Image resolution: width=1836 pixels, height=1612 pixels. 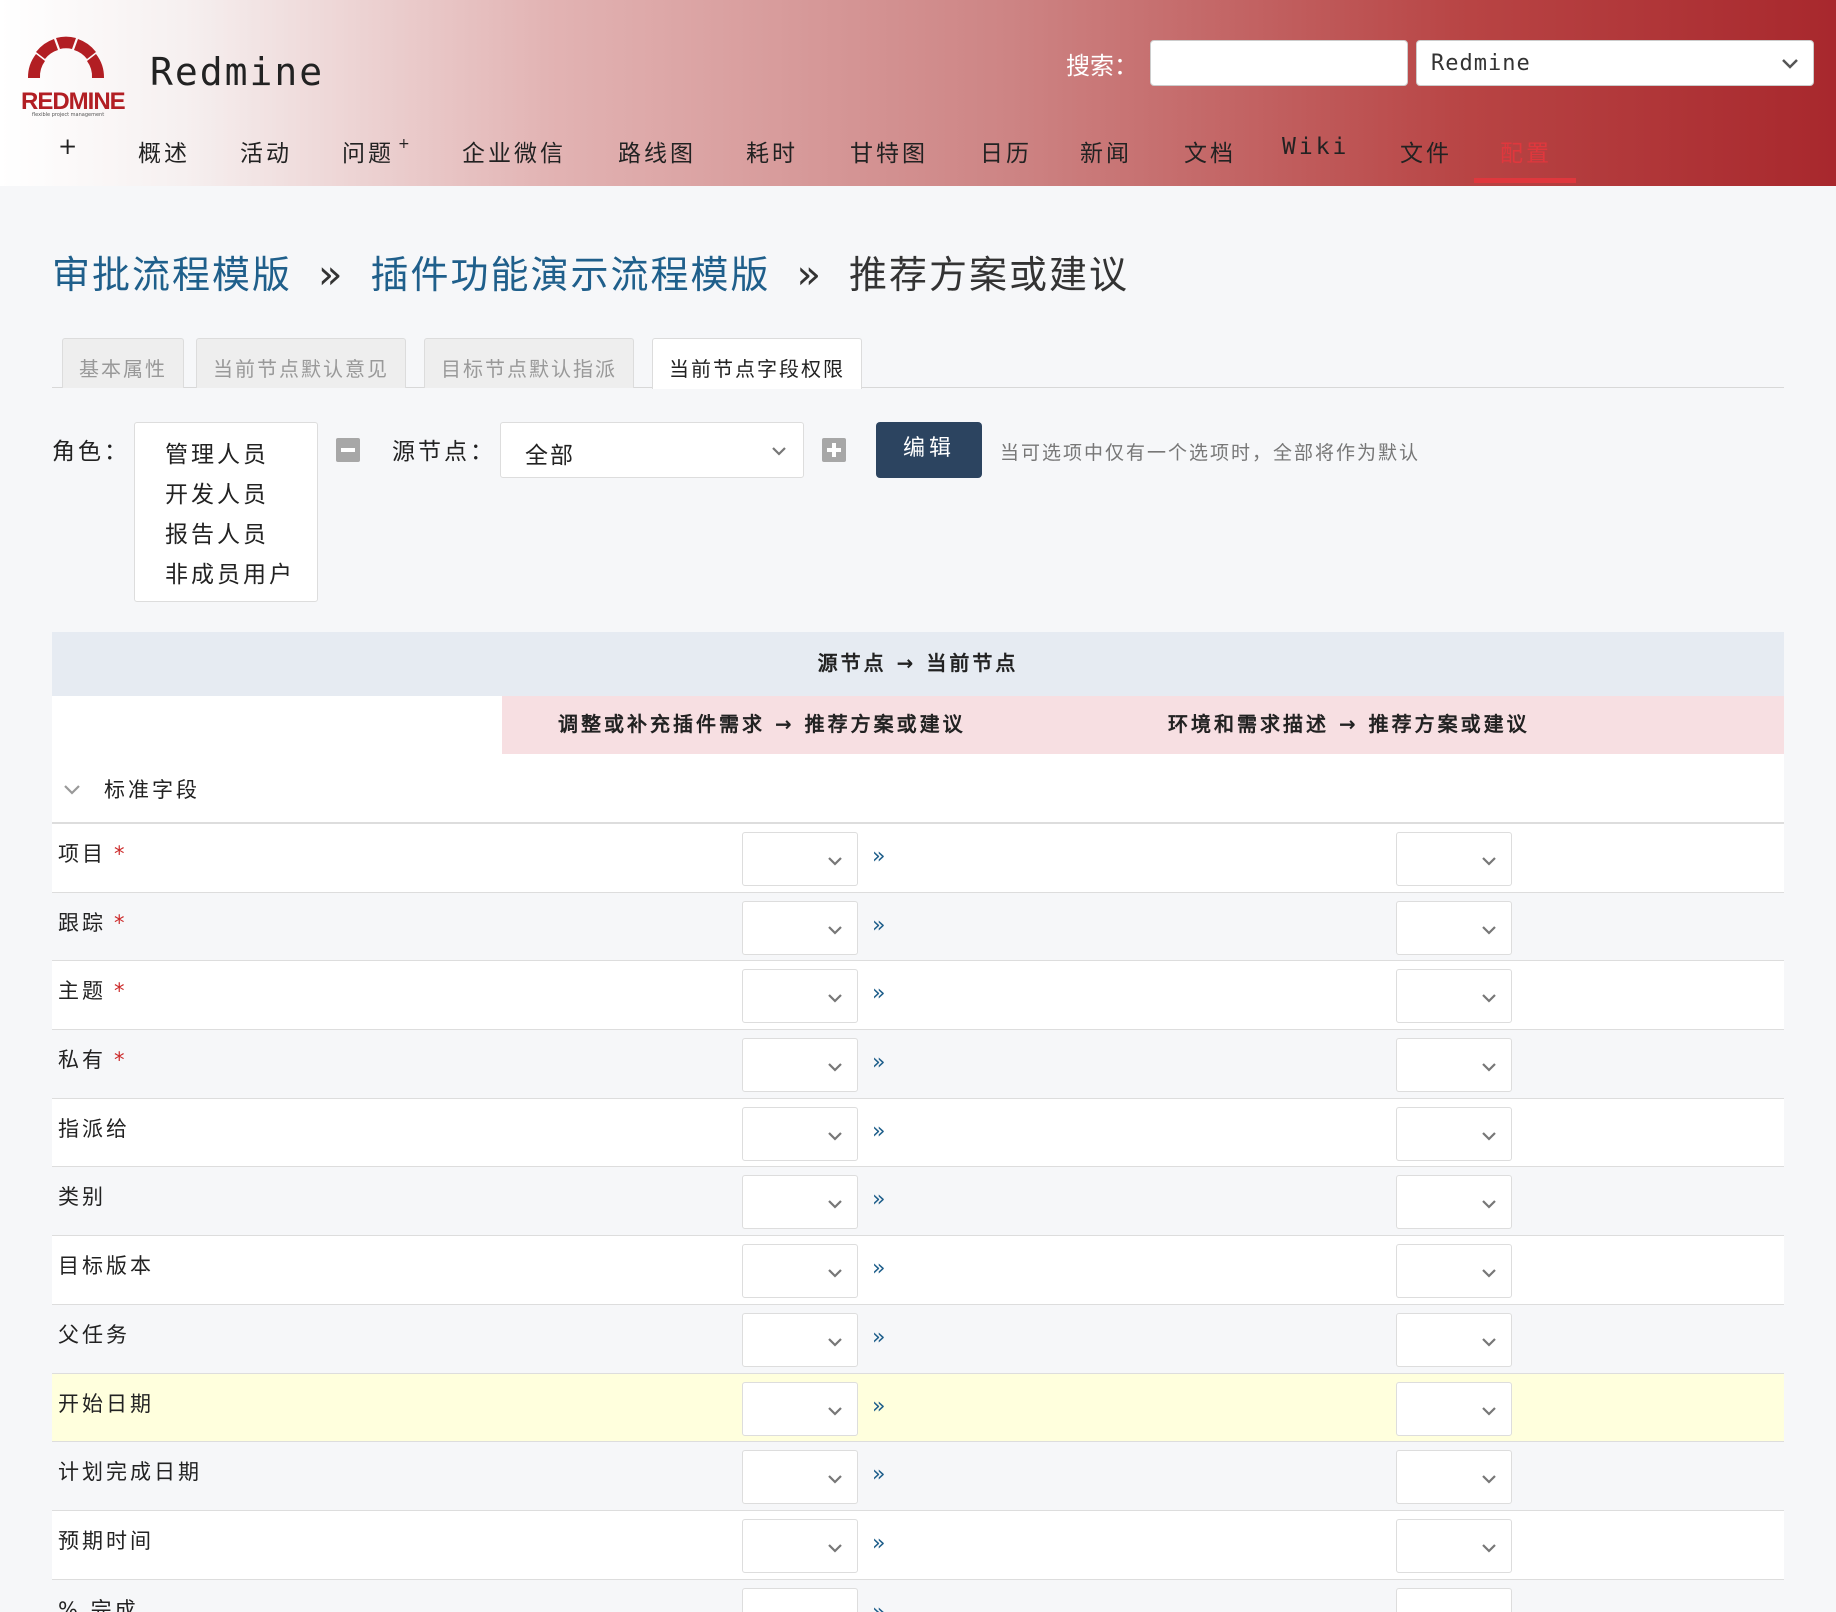 I want to click on menu-issues: 问题 +, so click(x=377, y=151).